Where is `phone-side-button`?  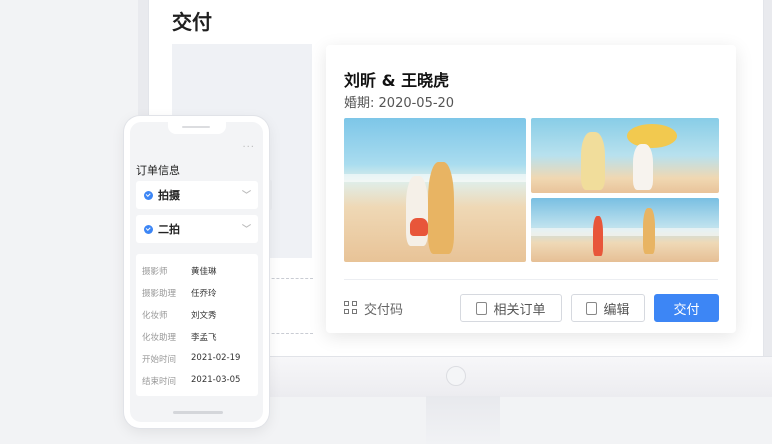
phone-side-button is located at coordinates (270, 195).